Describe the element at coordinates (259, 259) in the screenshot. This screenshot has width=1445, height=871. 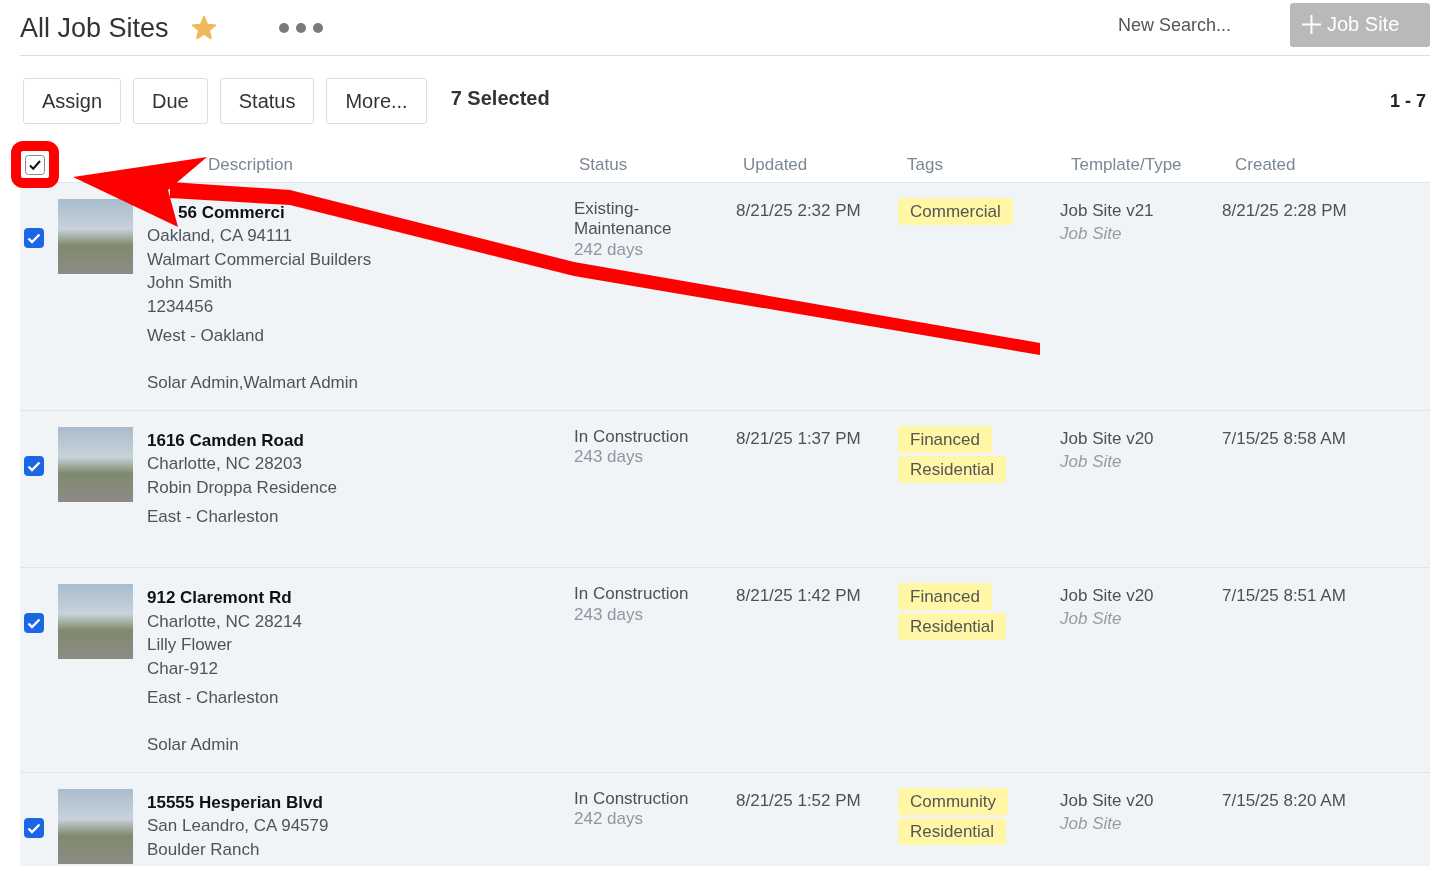
I see `site-detail: Walmart Commercial Builders` at that location.